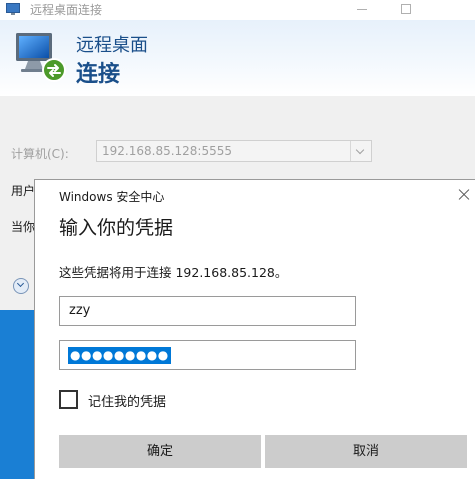 The width and height of the screenshot is (475, 479). What do you see at coordinates (160, 451) in the screenshot?
I see `ok-button: 确定` at bounding box center [160, 451].